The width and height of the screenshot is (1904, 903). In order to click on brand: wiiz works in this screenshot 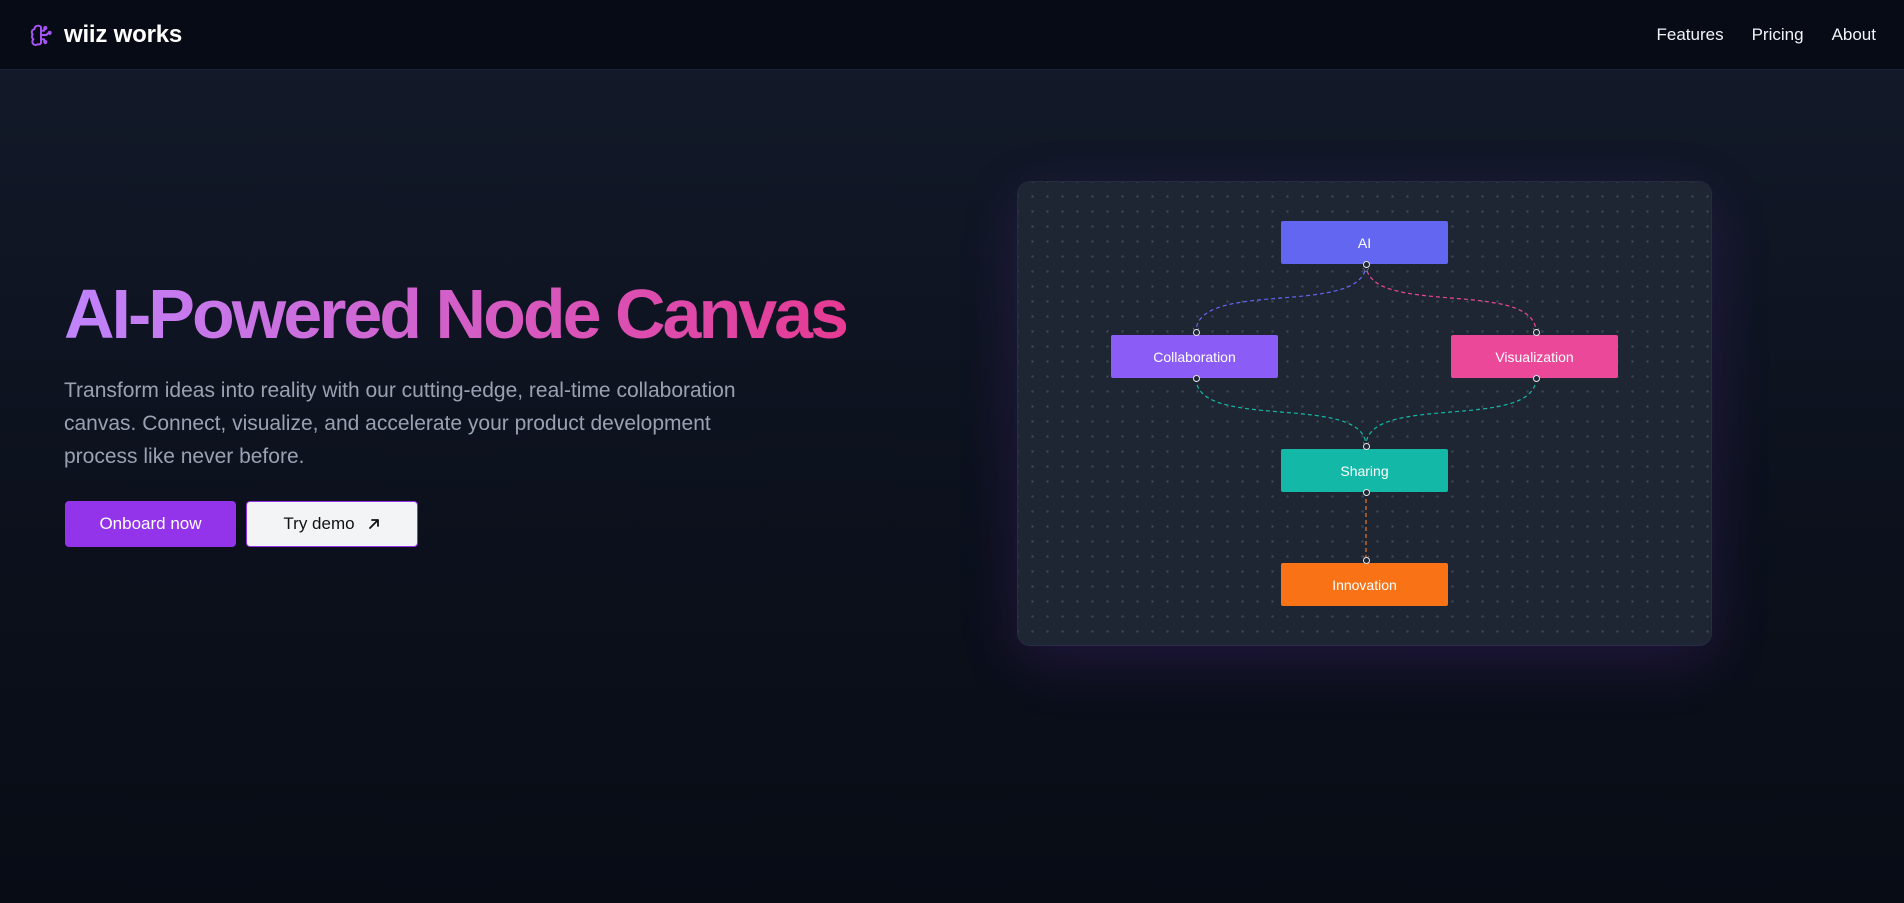, I will do `click(105, 35)`.